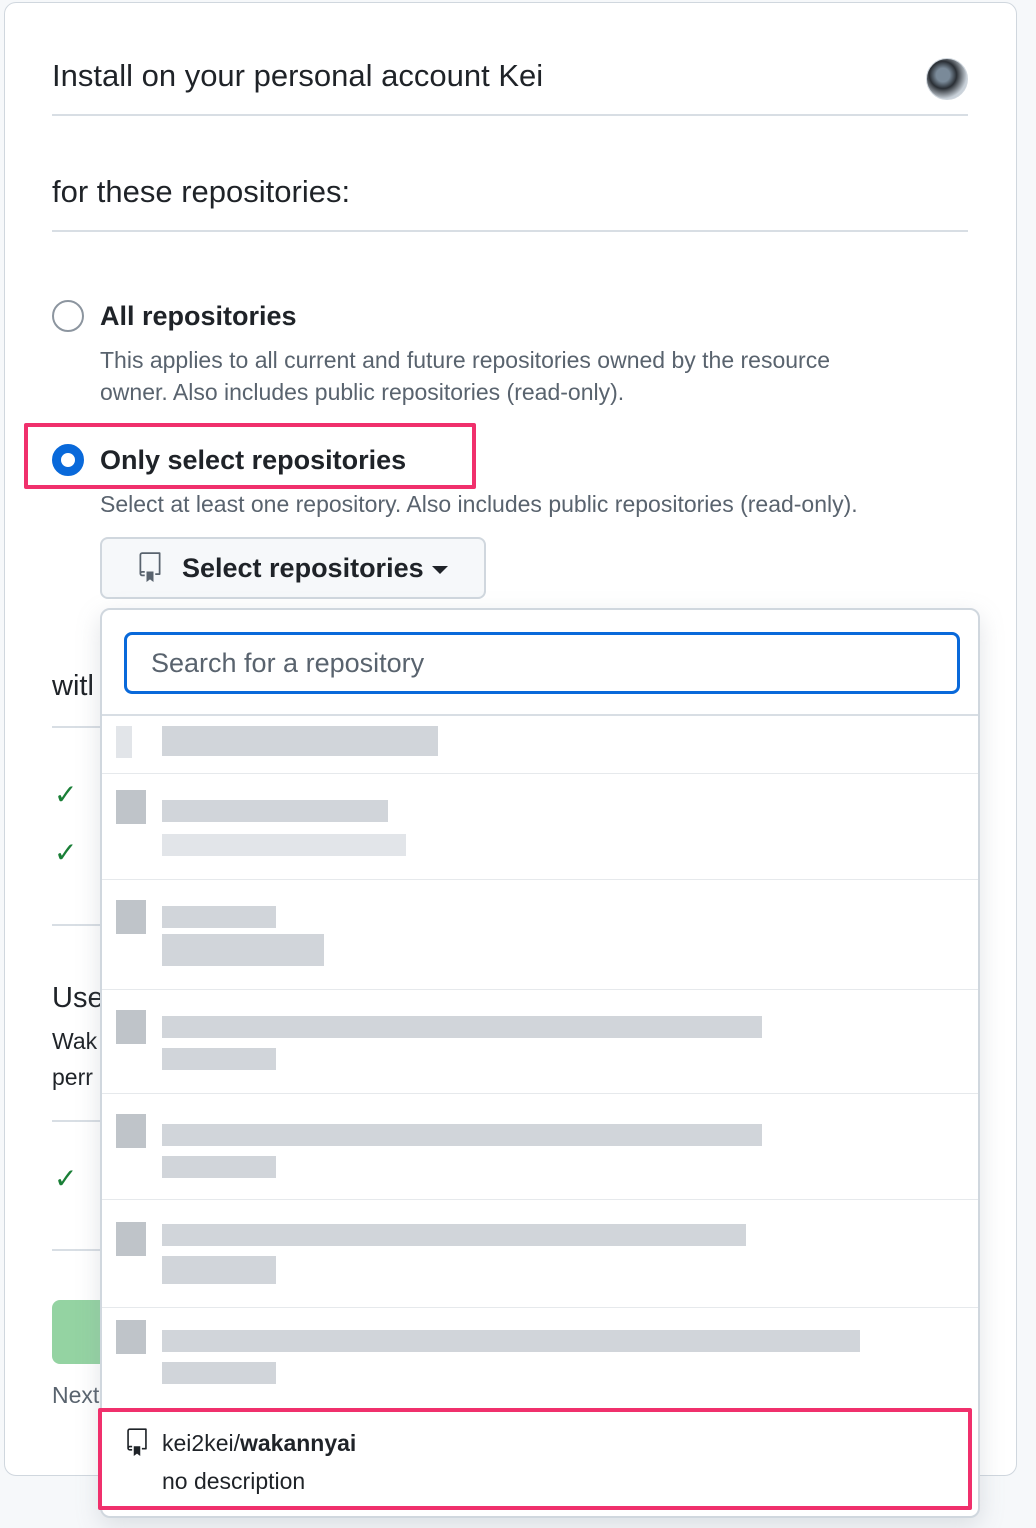 Image resolution: width=1036 pixels, height=1528 pixels. I want to click on search-input, so click(542, 663).